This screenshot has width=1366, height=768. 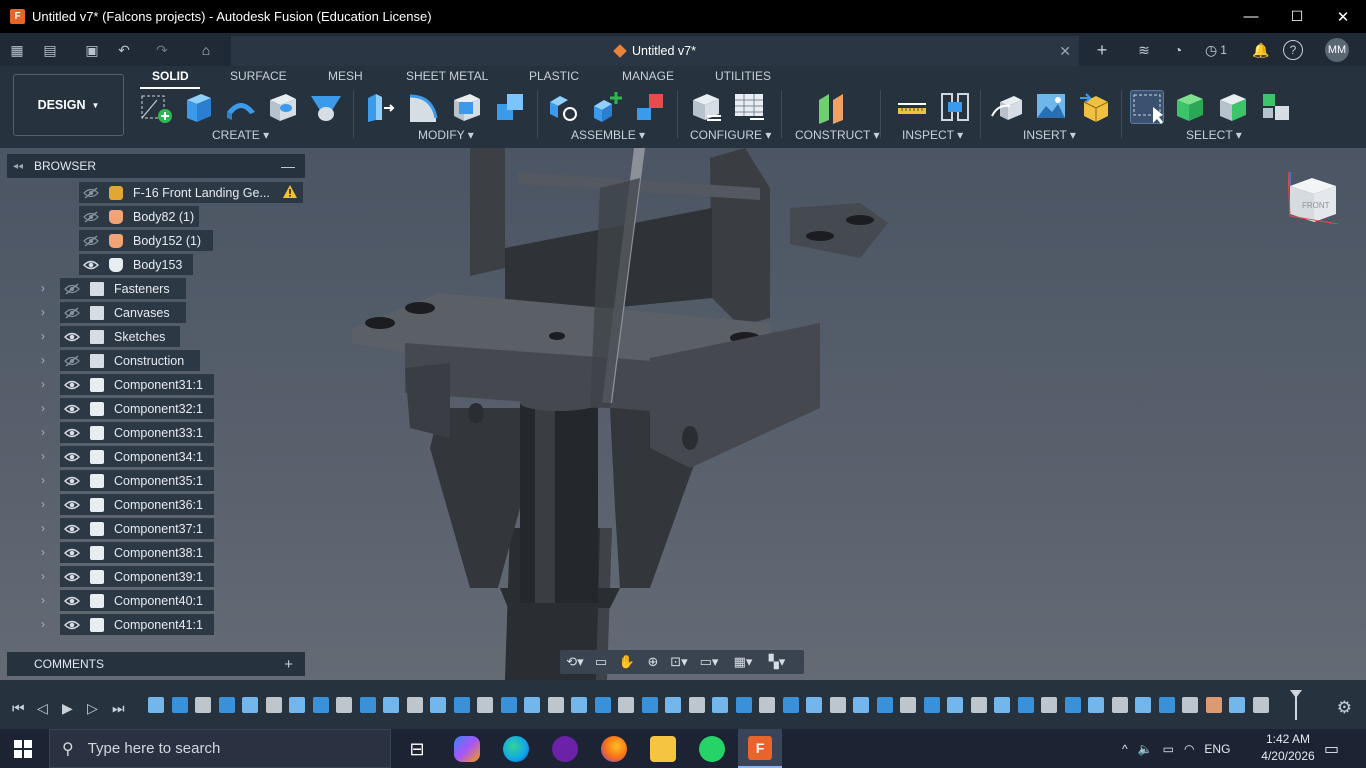 What do you see at coordinates (326, 107) in the screenshot?
I see `sweep-button` at bounding box center [326, 107].